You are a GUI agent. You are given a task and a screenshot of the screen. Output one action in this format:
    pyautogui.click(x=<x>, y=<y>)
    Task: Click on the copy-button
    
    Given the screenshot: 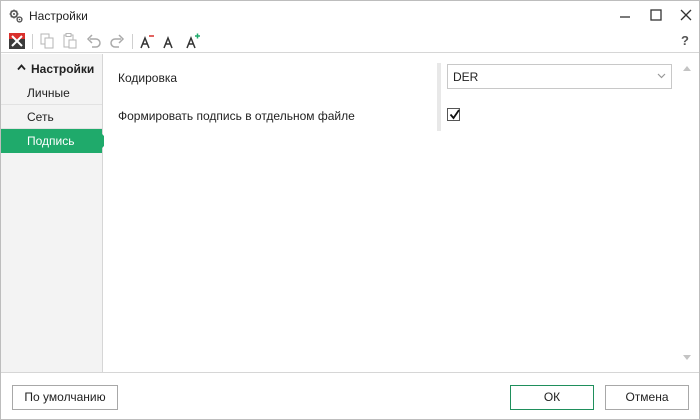 What is the action you would take?
    pyautogui.click(x=47, y=41)
    